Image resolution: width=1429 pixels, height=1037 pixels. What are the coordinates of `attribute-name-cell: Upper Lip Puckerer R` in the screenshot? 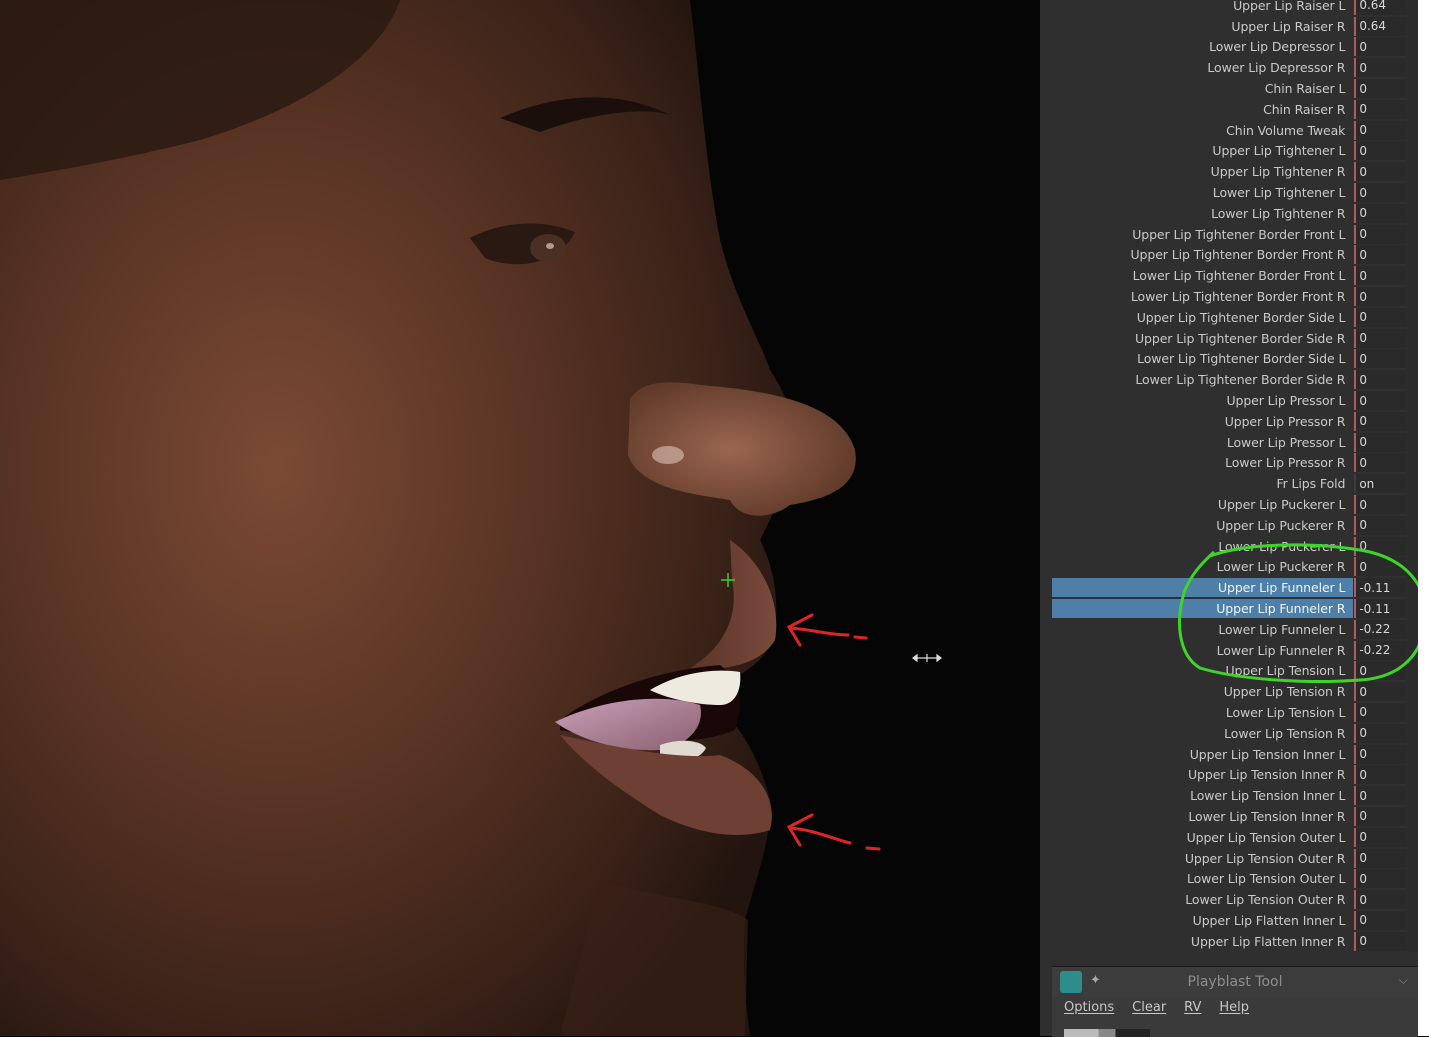 It's located at (1202, 525).